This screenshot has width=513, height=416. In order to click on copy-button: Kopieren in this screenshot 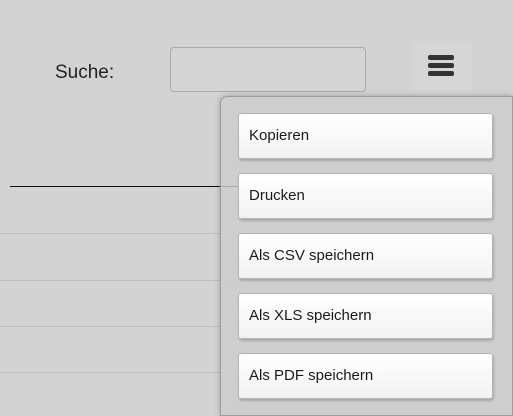, I will do `click(365, 136)`.